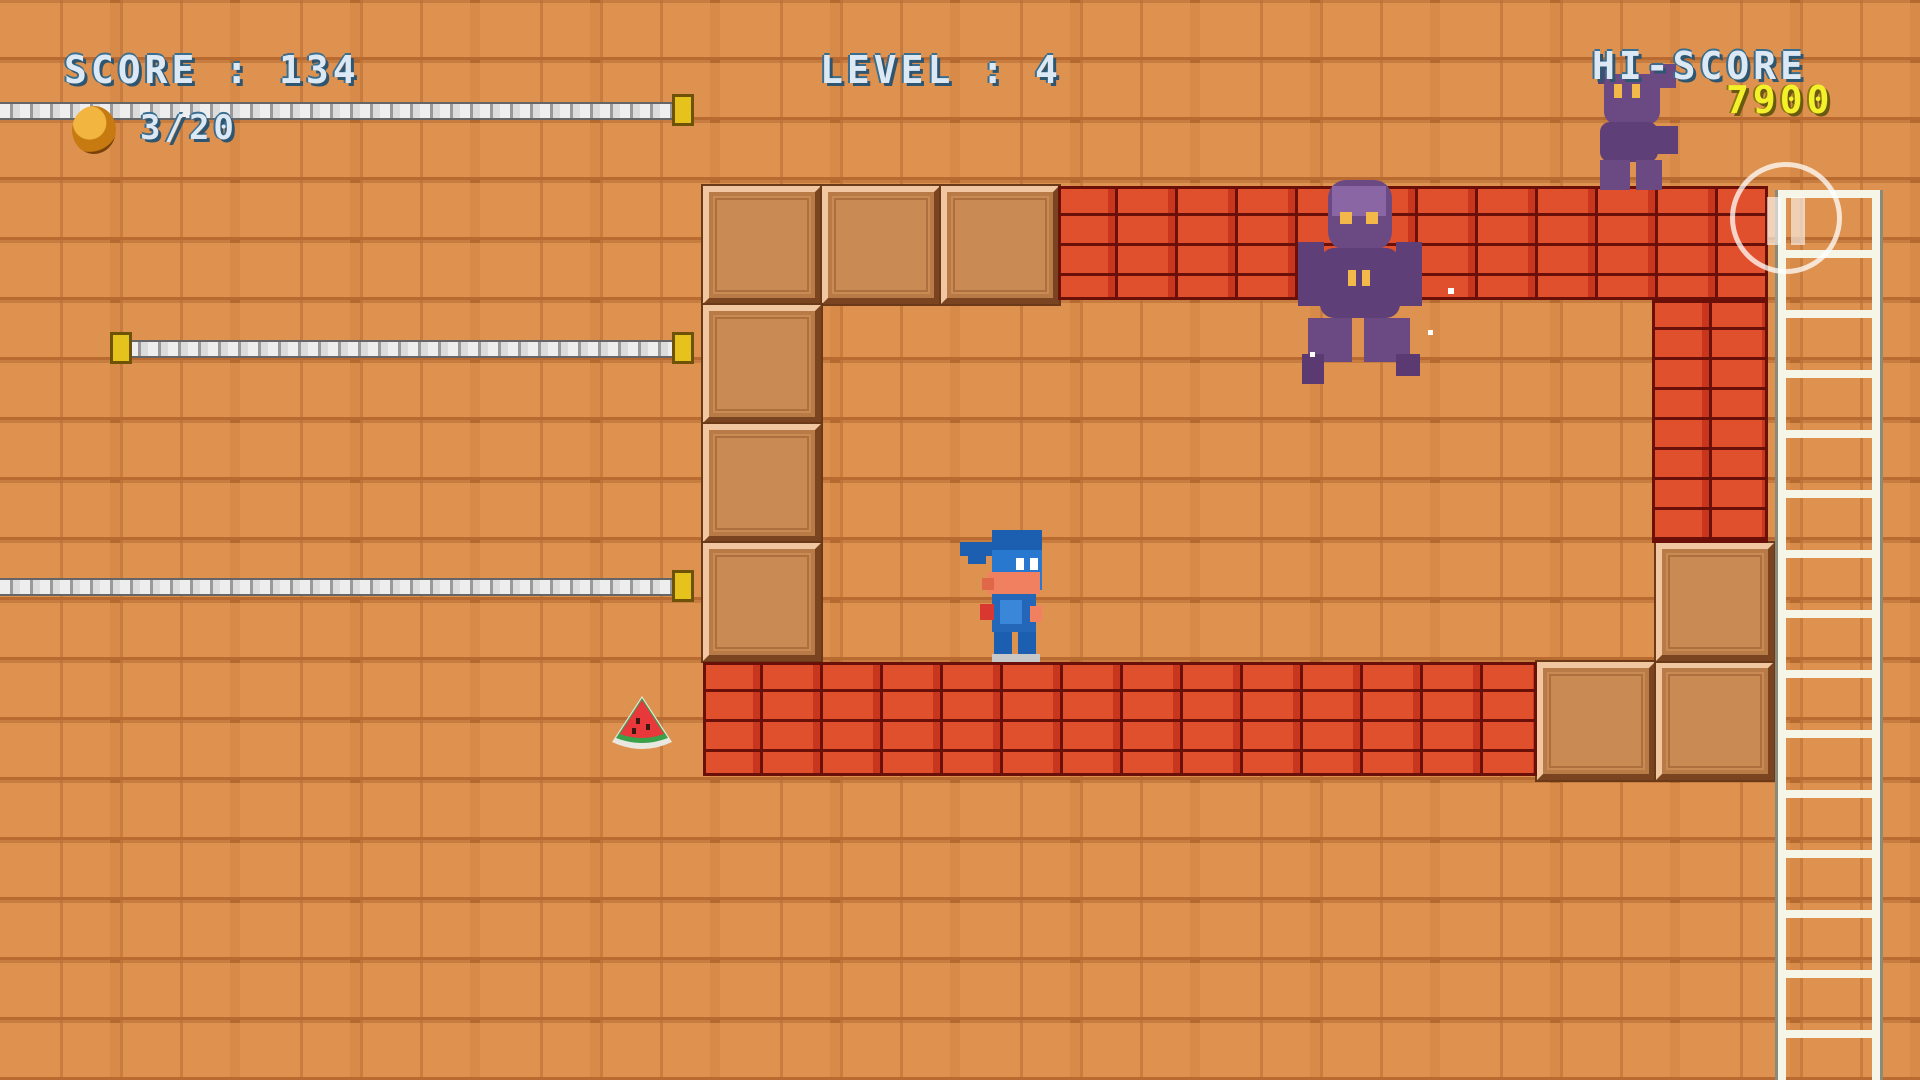 The width and height of the screenshot is (1920, 1080). Describe the element at coordinates (1001, 596) in the screenshot. I see `player-sprite` at that location.